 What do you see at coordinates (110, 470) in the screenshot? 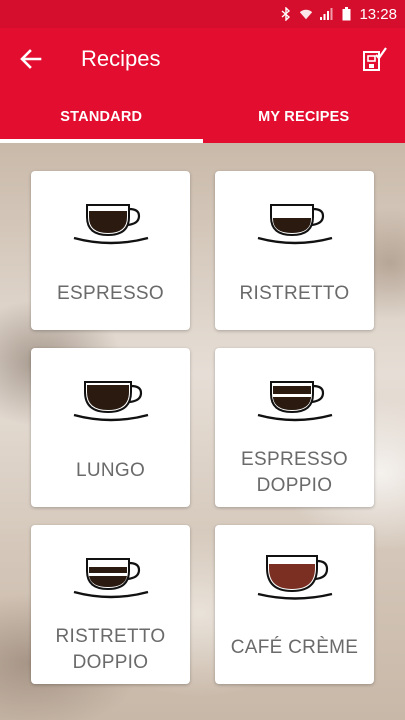
I see `recipe-name: LUNGO` at bounding box center [110, 470].